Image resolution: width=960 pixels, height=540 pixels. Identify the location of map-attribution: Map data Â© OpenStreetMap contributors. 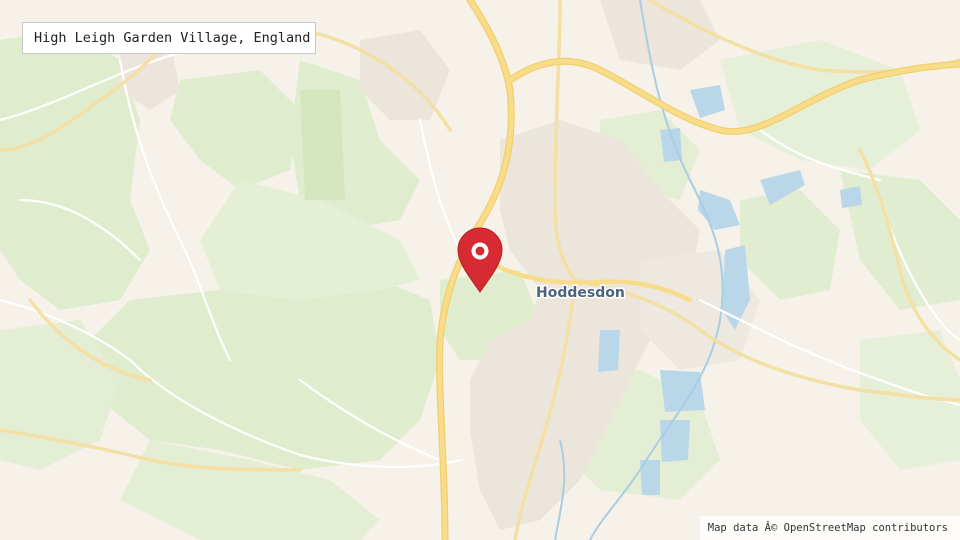
(829, 528).